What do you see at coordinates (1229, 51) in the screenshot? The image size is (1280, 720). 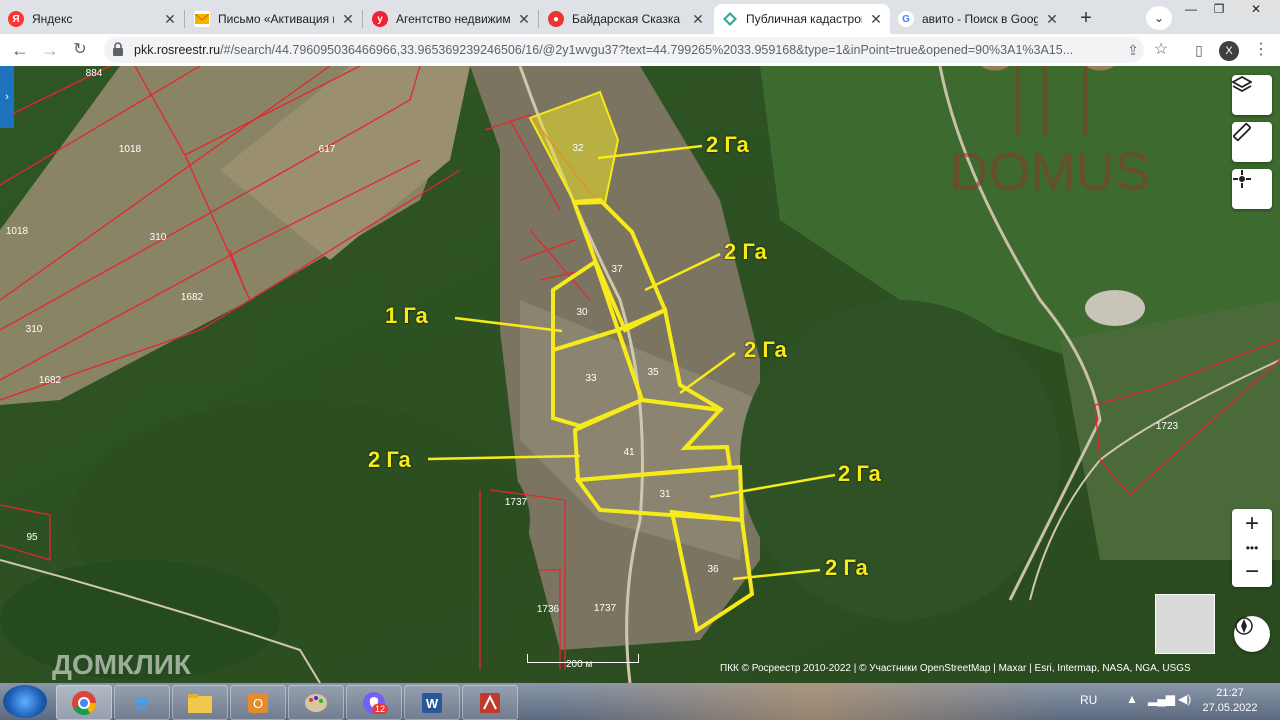 I see `avatar: X` at bounding box center [1229, 51].